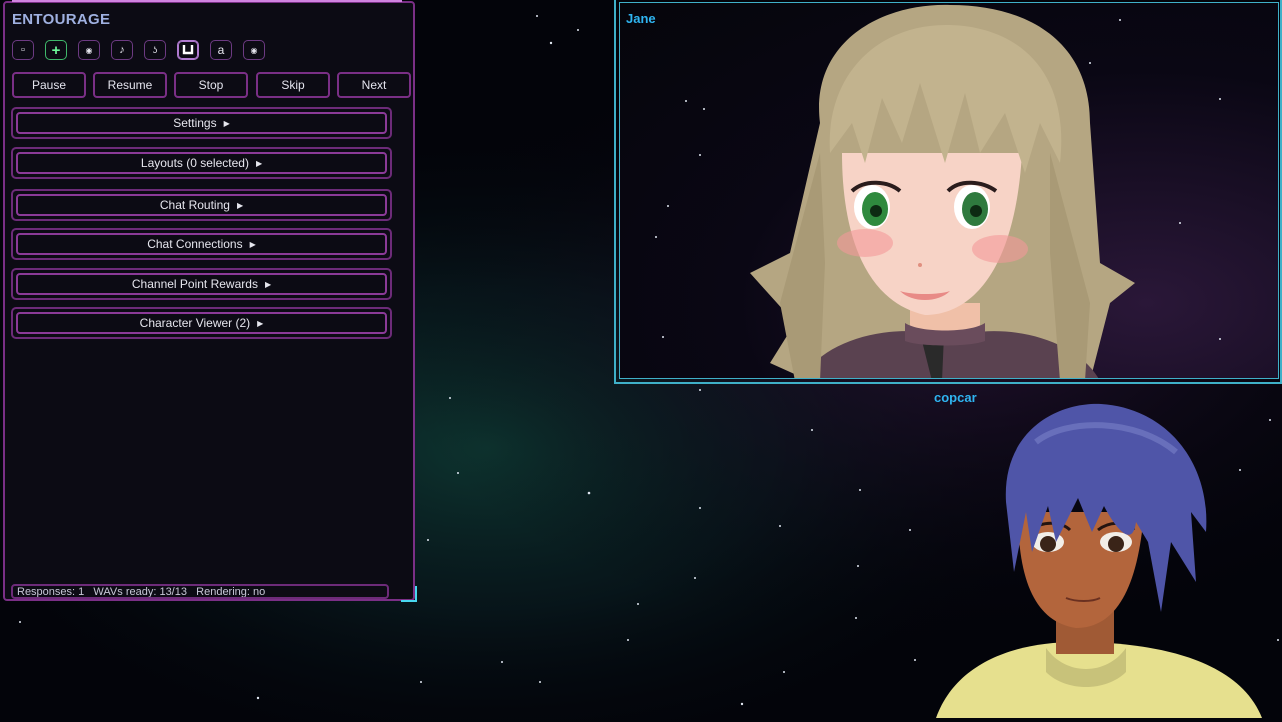 This screenshot has height=722, width=1282. I want to click on music-note-icon: ♪, so click(122, 50).